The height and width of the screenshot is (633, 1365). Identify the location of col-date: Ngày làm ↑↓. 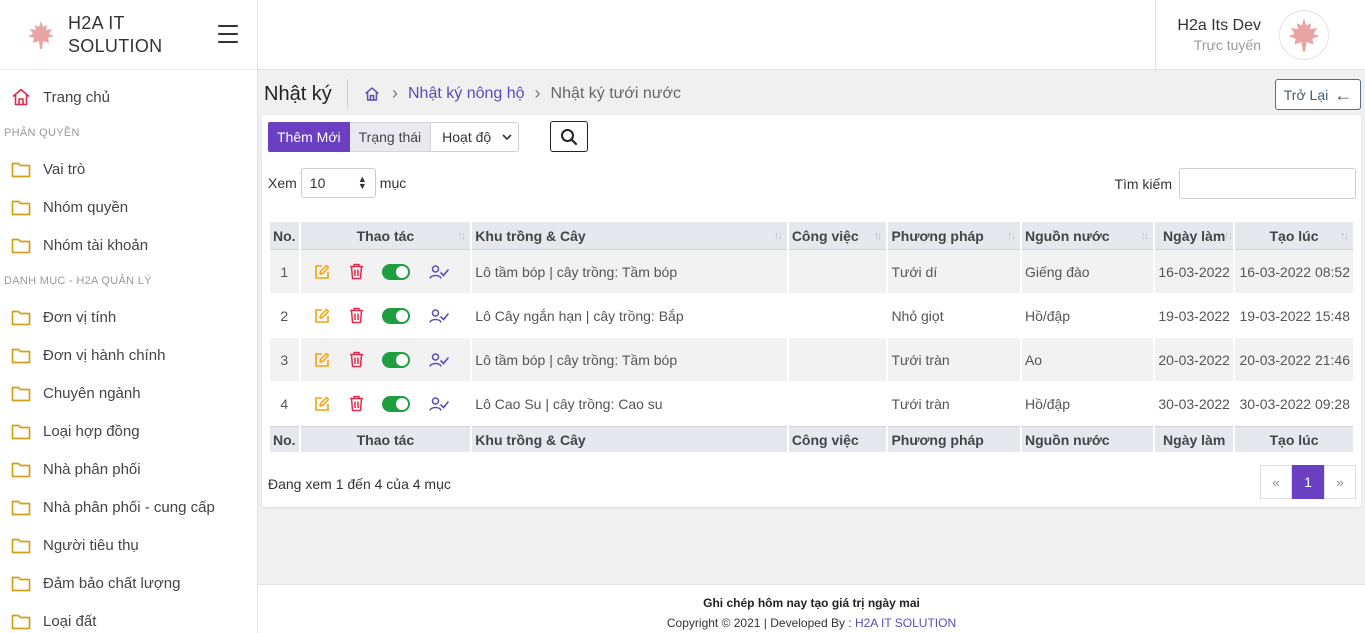
(1194, 236).